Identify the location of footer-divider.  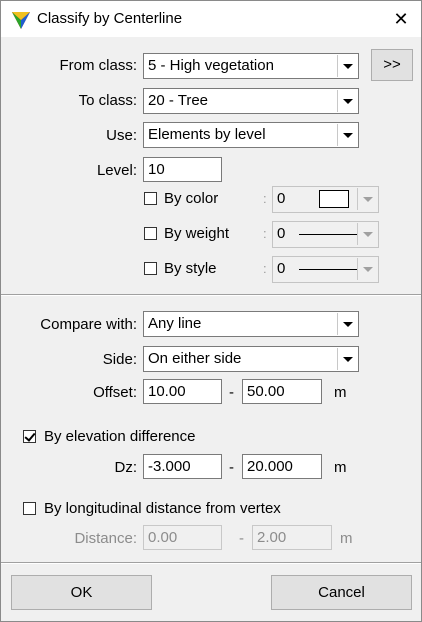
(211, 563).